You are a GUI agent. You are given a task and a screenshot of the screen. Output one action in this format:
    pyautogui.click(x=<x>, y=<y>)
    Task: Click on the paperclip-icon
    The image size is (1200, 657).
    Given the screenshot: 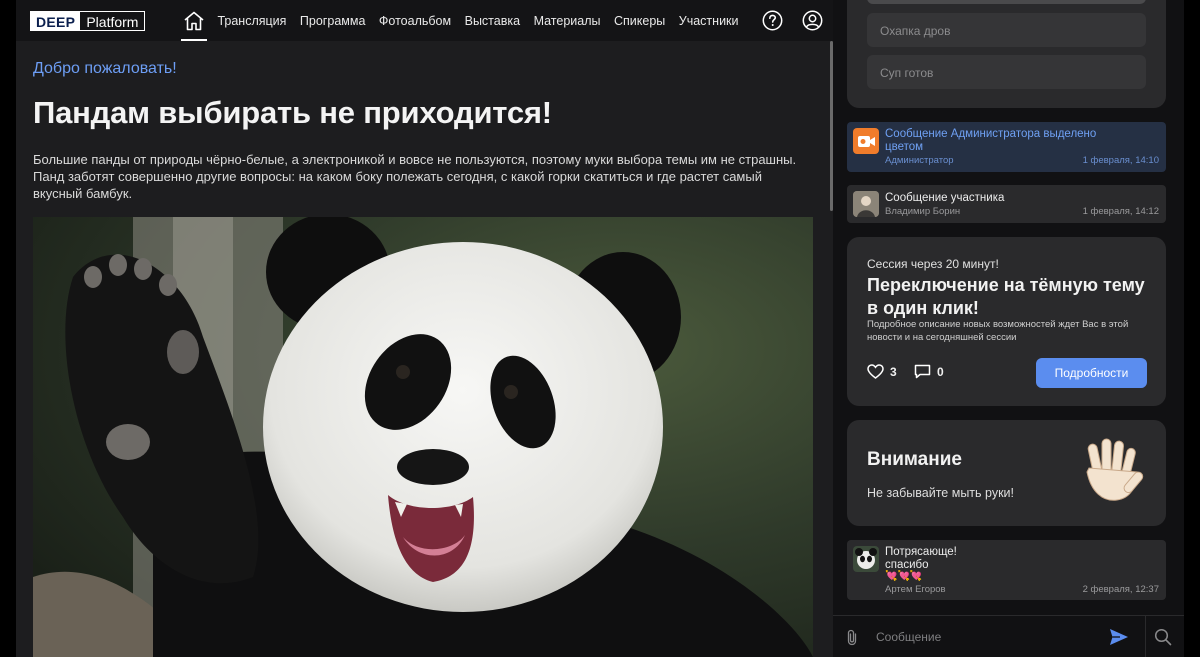 What is the action you would take?
    pyautogui.click(x=852, y=637)
    